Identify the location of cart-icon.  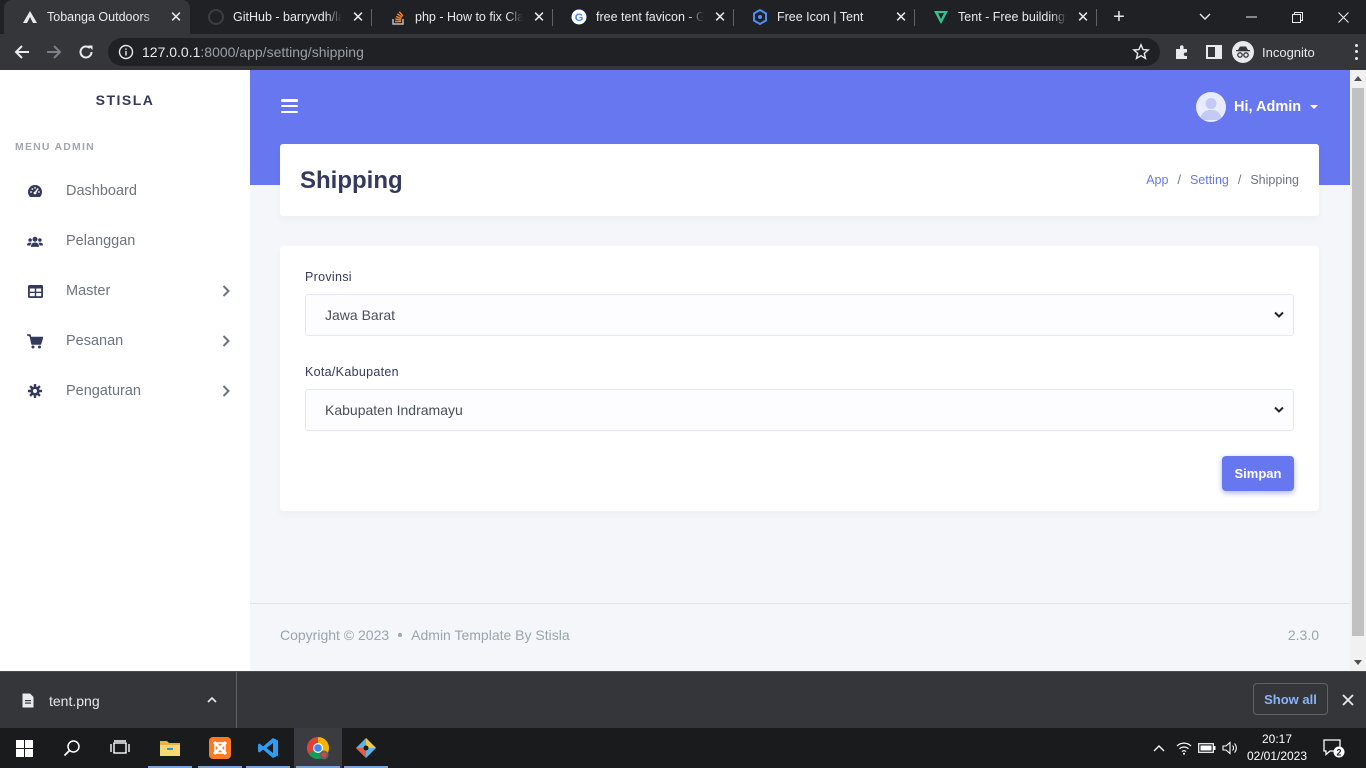
(35, 341).